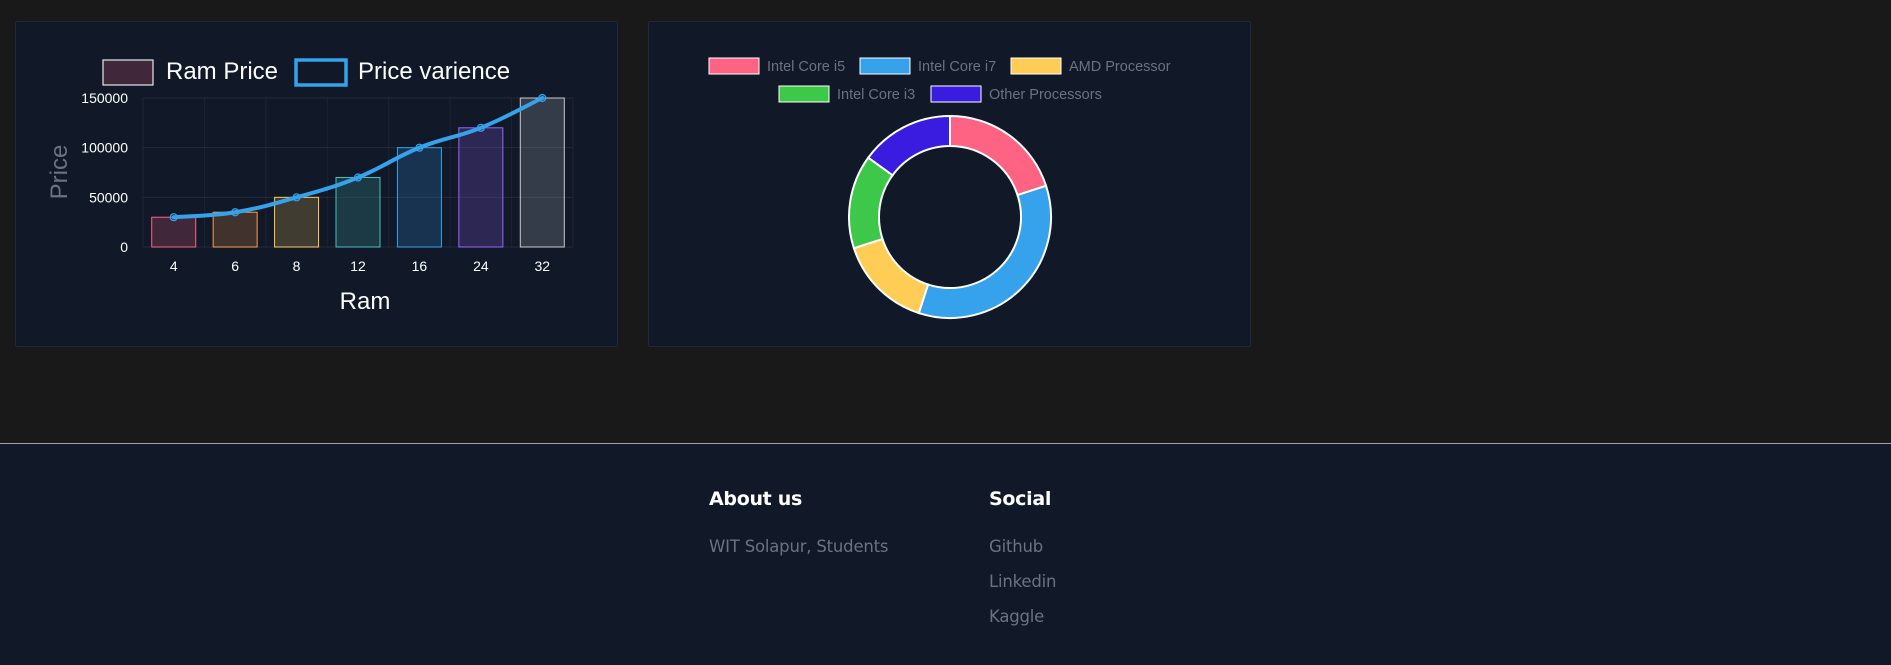 The image size is (1891, 665). Describe the element at coordinates (235, 266) in the screenshot. I see `x-tick-label: 6` at that location.